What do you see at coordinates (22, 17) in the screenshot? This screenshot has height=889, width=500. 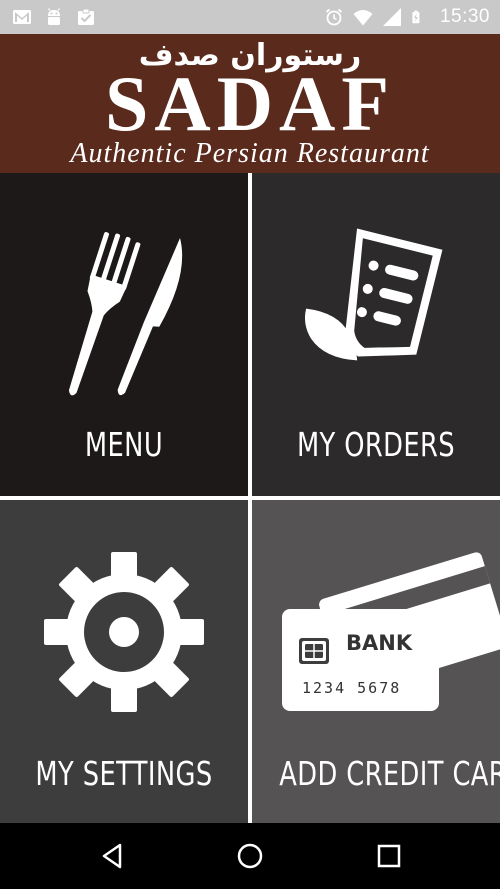 I see `gmail-icon` at bounding box center [22, 17].